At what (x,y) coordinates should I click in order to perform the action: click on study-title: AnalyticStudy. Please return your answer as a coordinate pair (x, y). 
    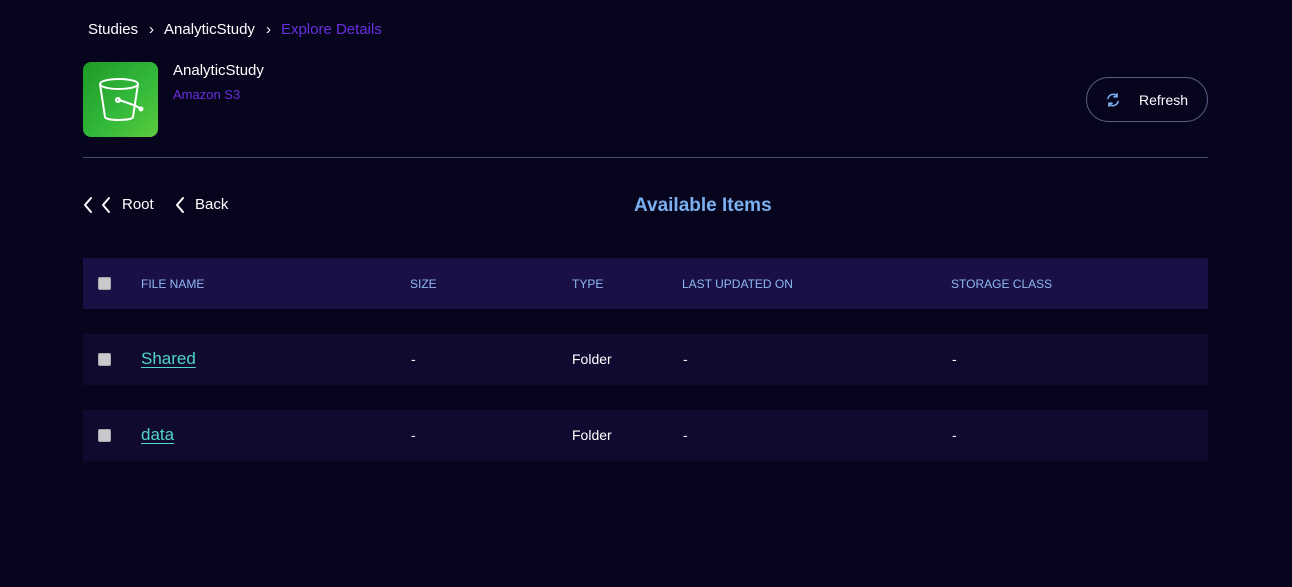
    Looking at the image, I should click on (218, 70).